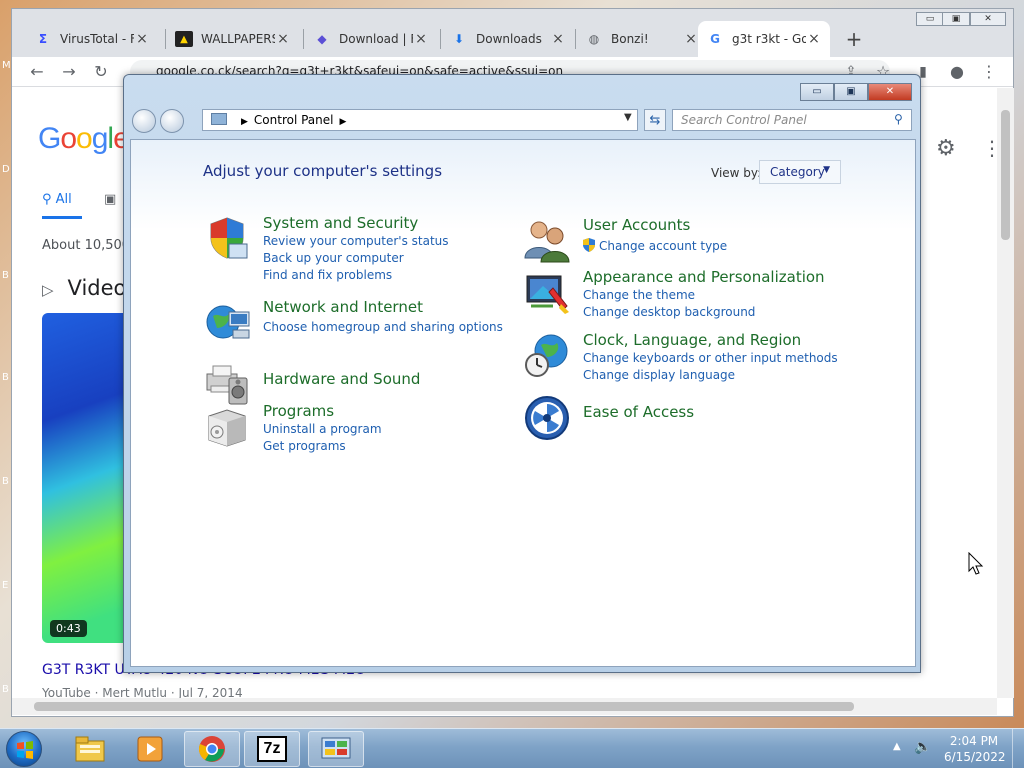 This screenshot has height=768, width=1024. I want to click on show-desktop-button, so click(1018, 748).